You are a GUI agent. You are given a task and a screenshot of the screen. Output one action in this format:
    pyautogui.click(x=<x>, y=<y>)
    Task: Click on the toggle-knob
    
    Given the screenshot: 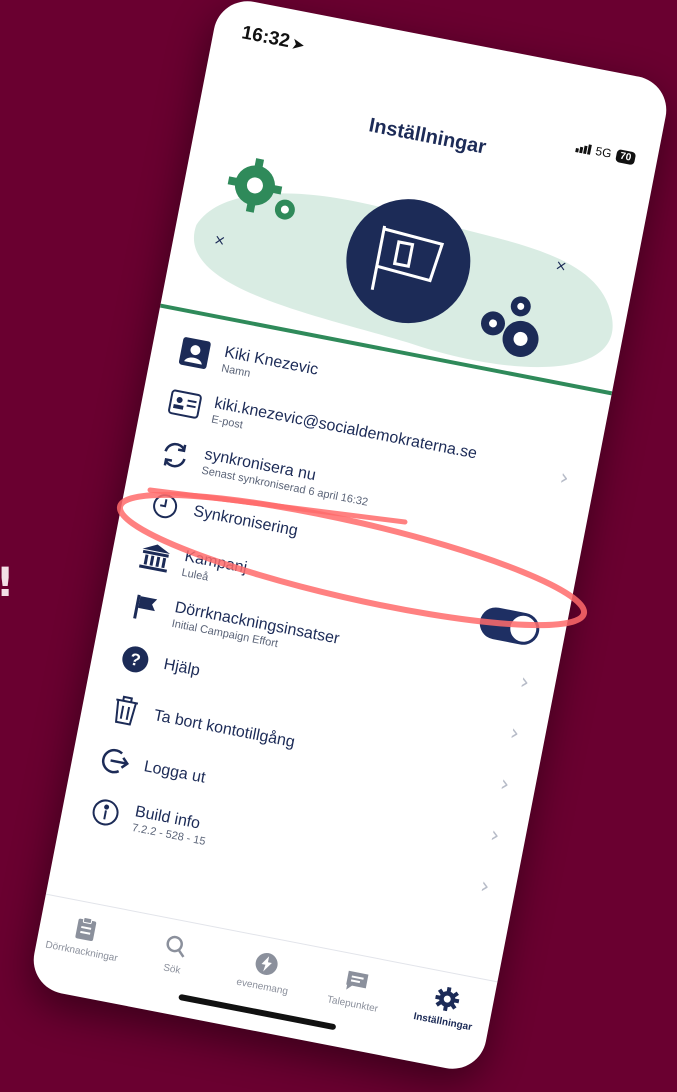 What is the action you would take?
    pyautogui.click(x=523, y=629)
    